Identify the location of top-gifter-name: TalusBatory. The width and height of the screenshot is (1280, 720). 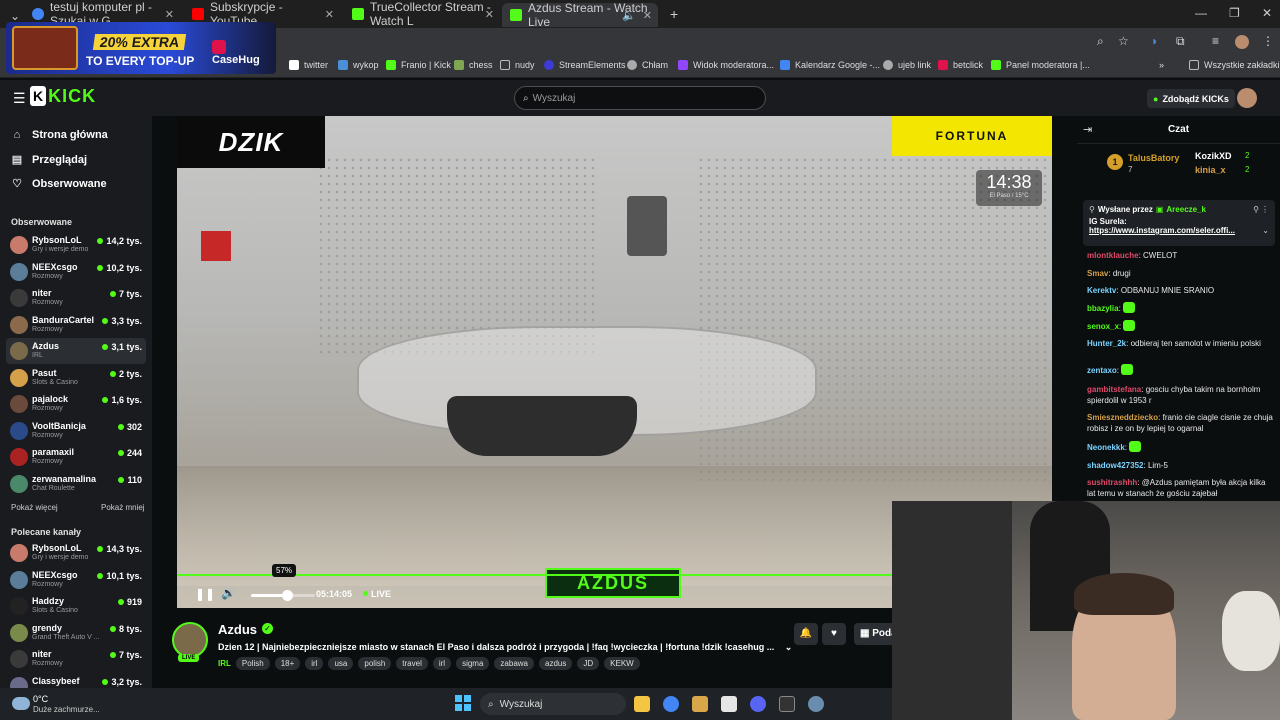
(1153, 158).